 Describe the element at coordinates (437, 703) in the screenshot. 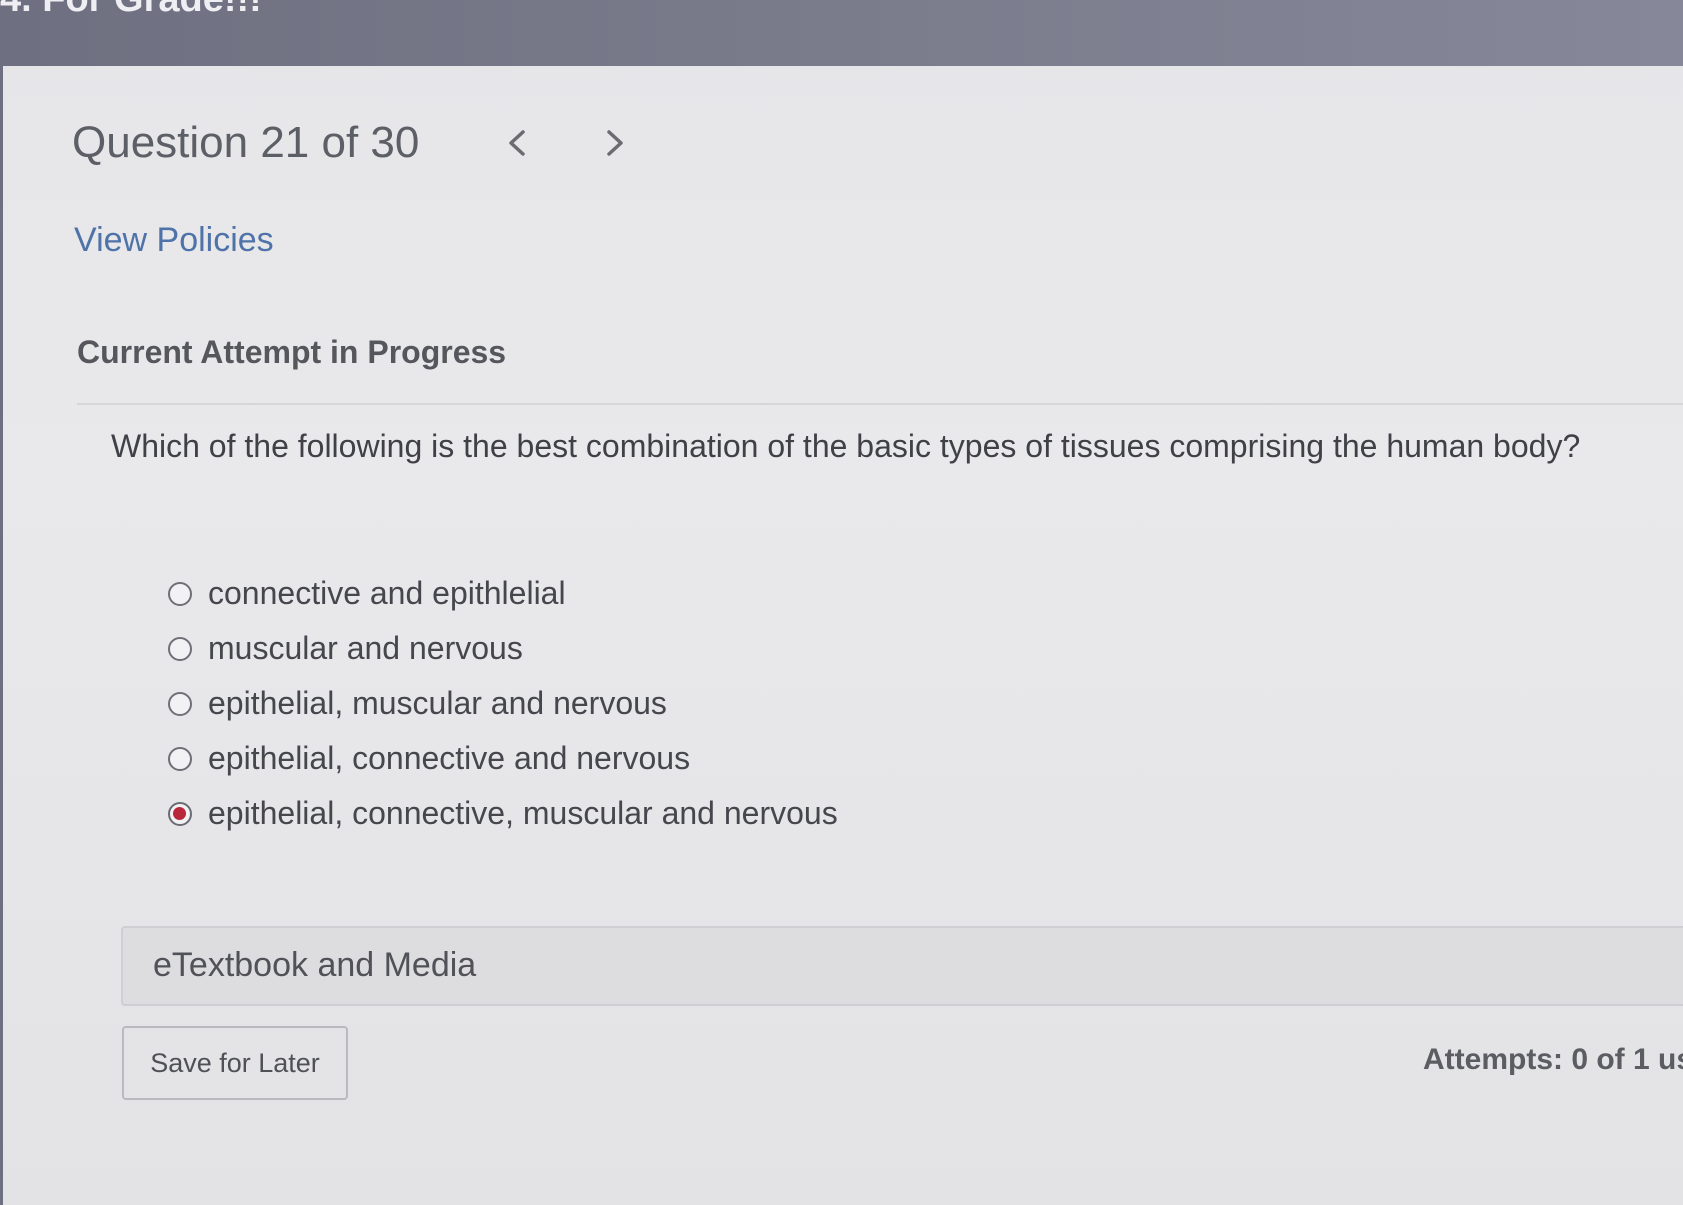

I see `answer-option-label: epithelial, muscular and nervous` at that location.